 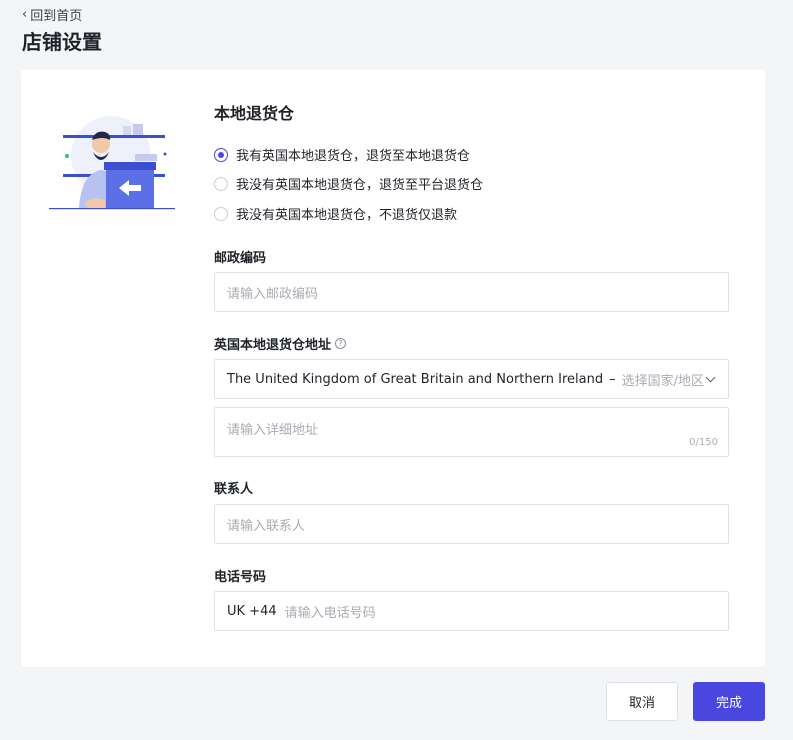 I want to click on region-placeholder: 选择国家/地区, so click(x=662, y=381).